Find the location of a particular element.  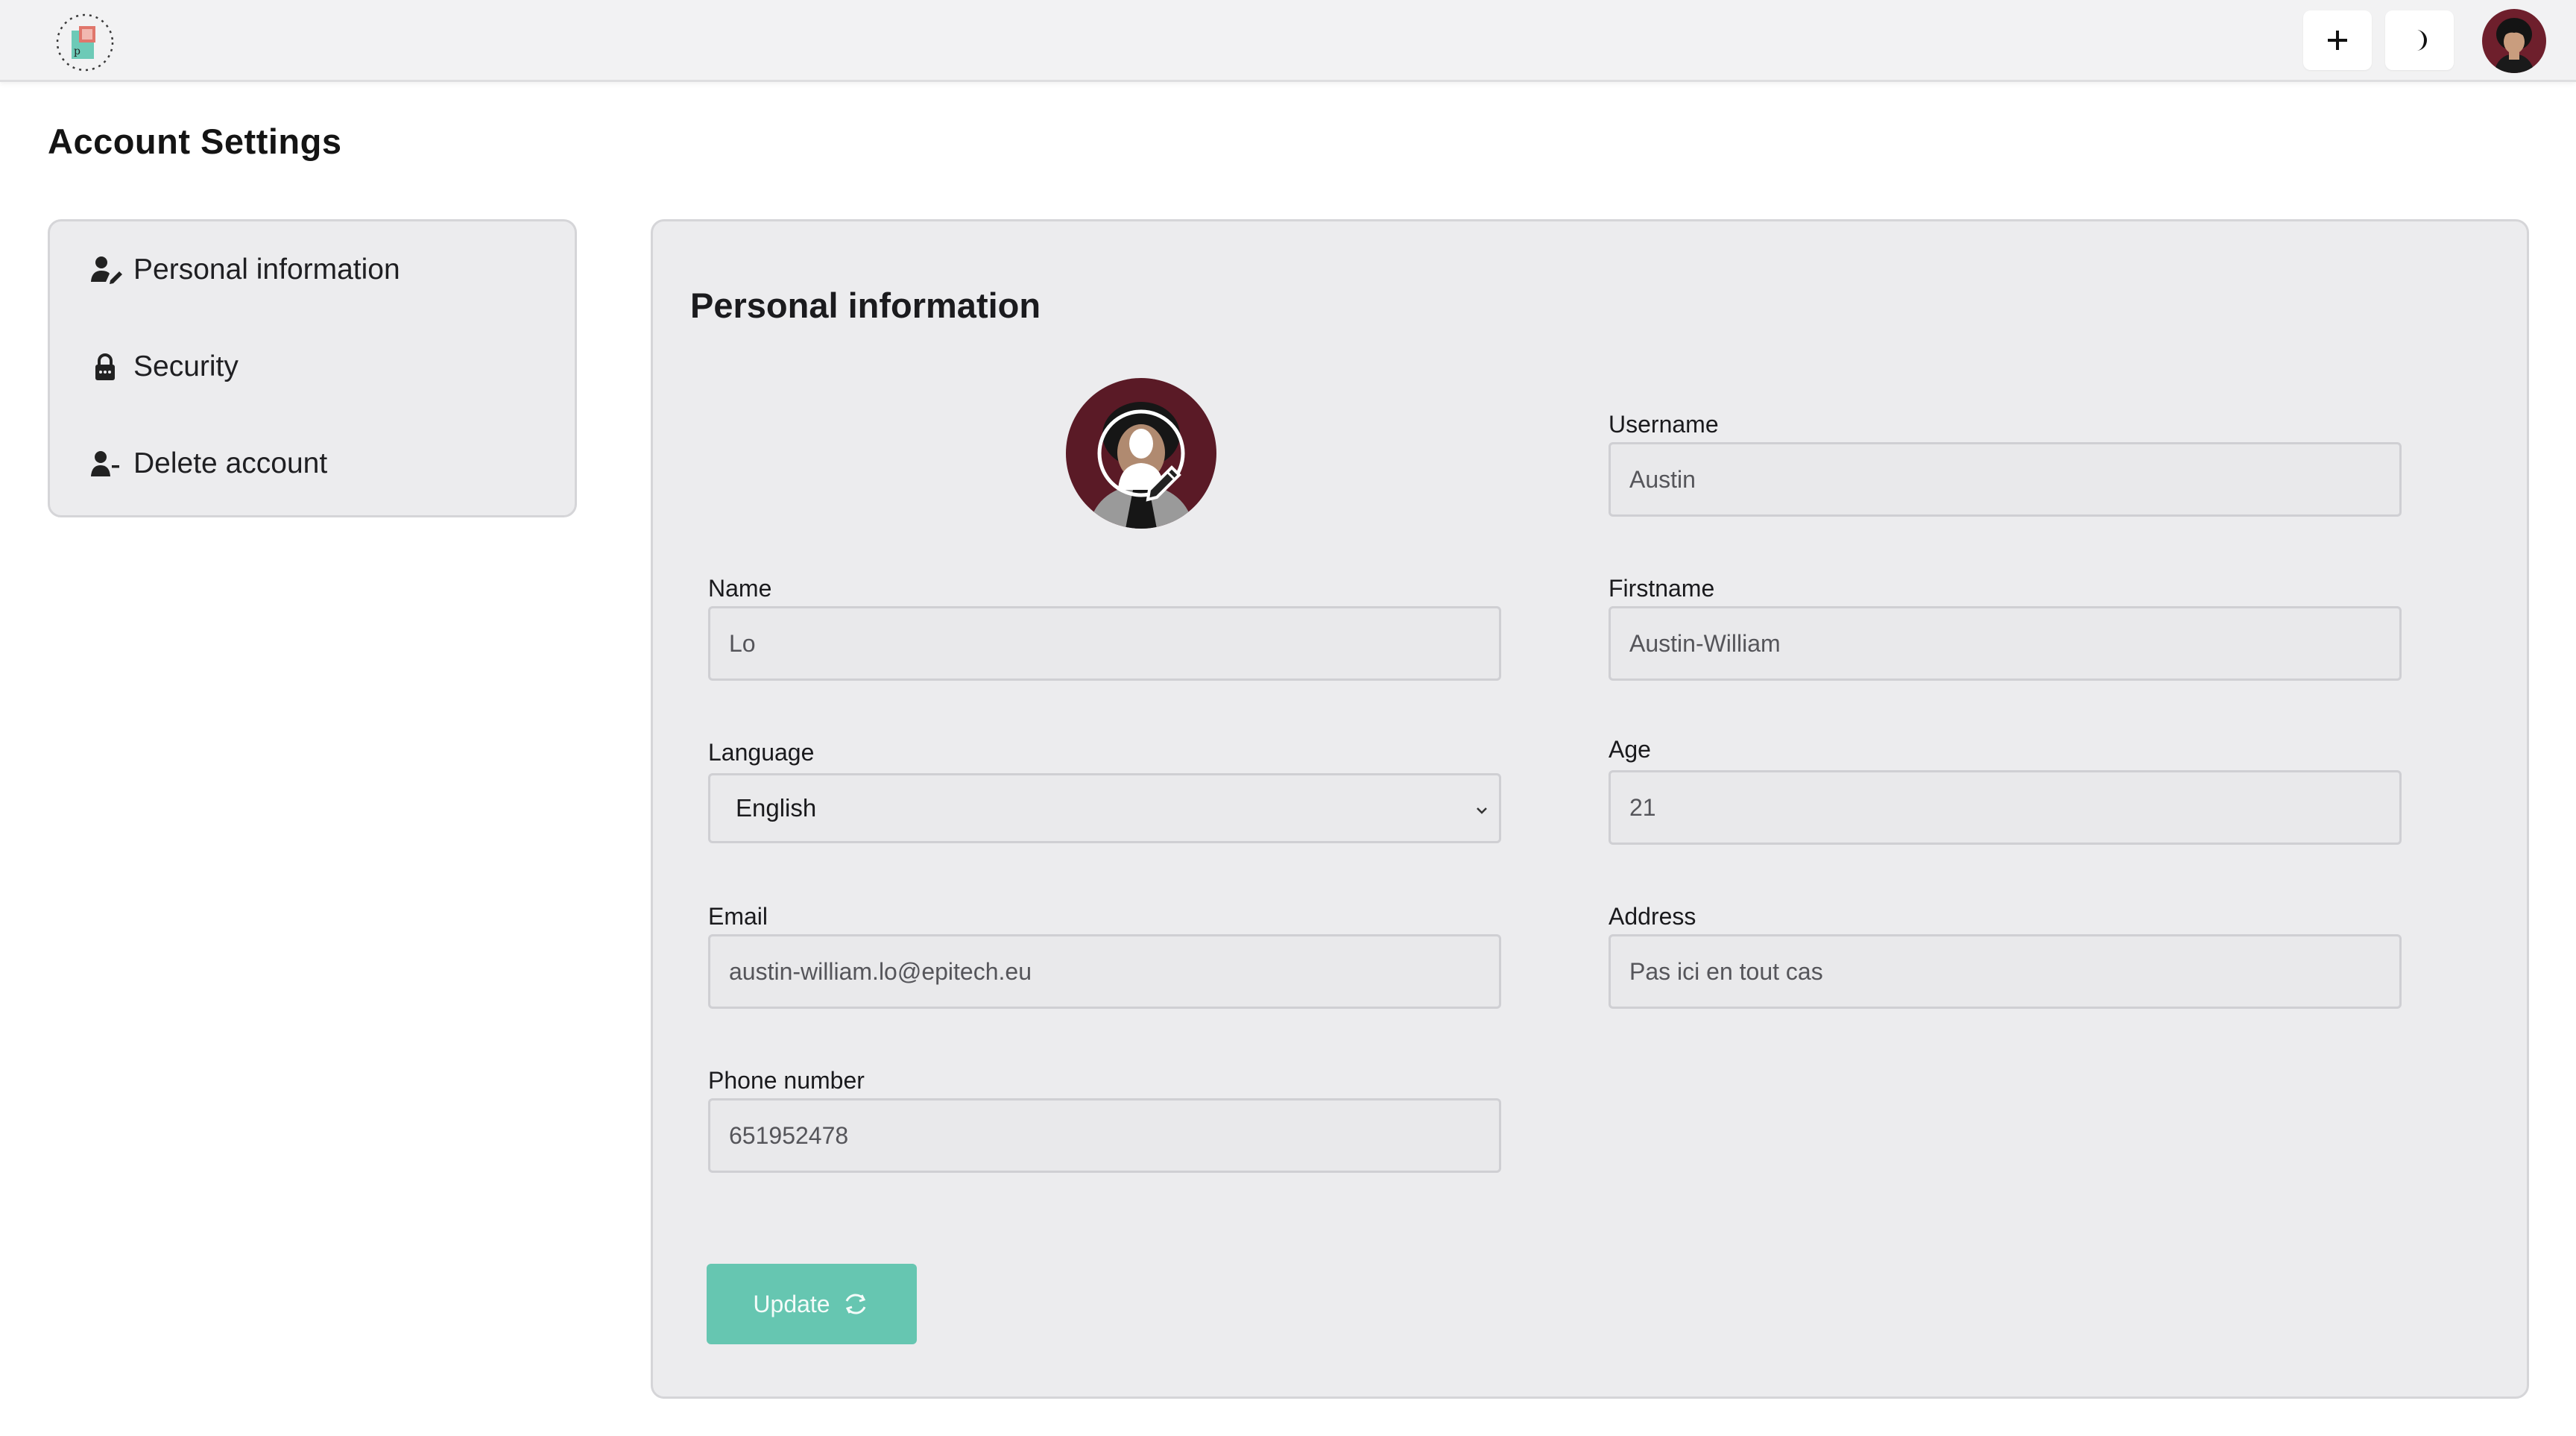

language-selected-value: English is located at coordinates (776, 808).